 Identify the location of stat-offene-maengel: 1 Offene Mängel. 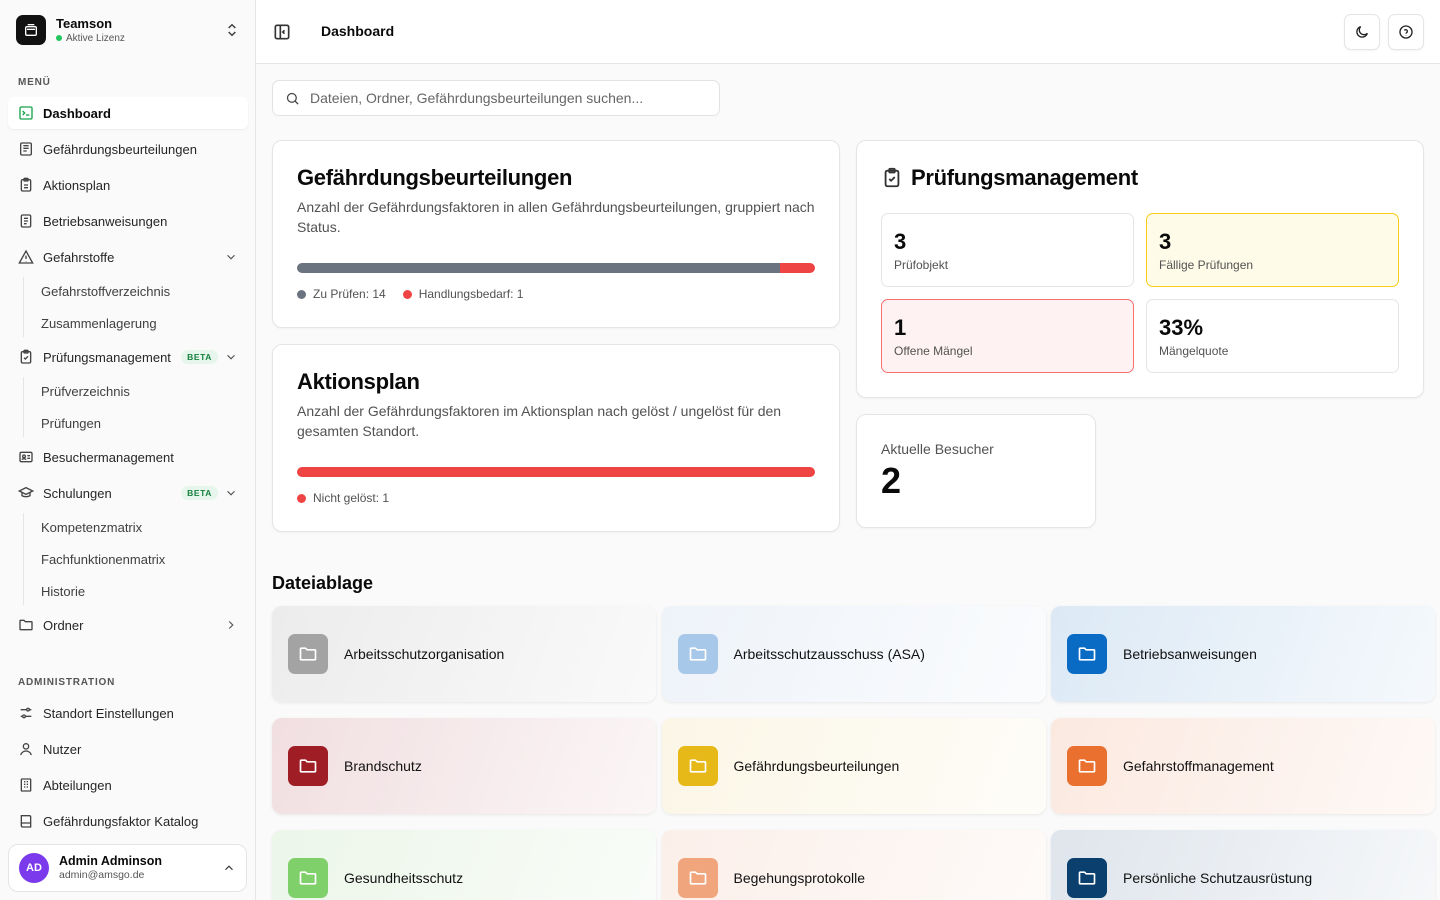
(1007, 336).